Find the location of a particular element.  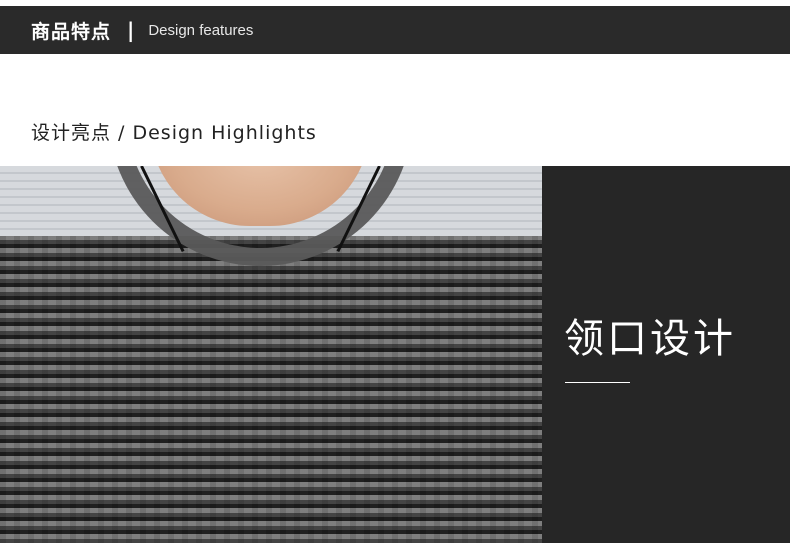

header-bar: 商品特点 | Design features is located at coordinates (395, 30).